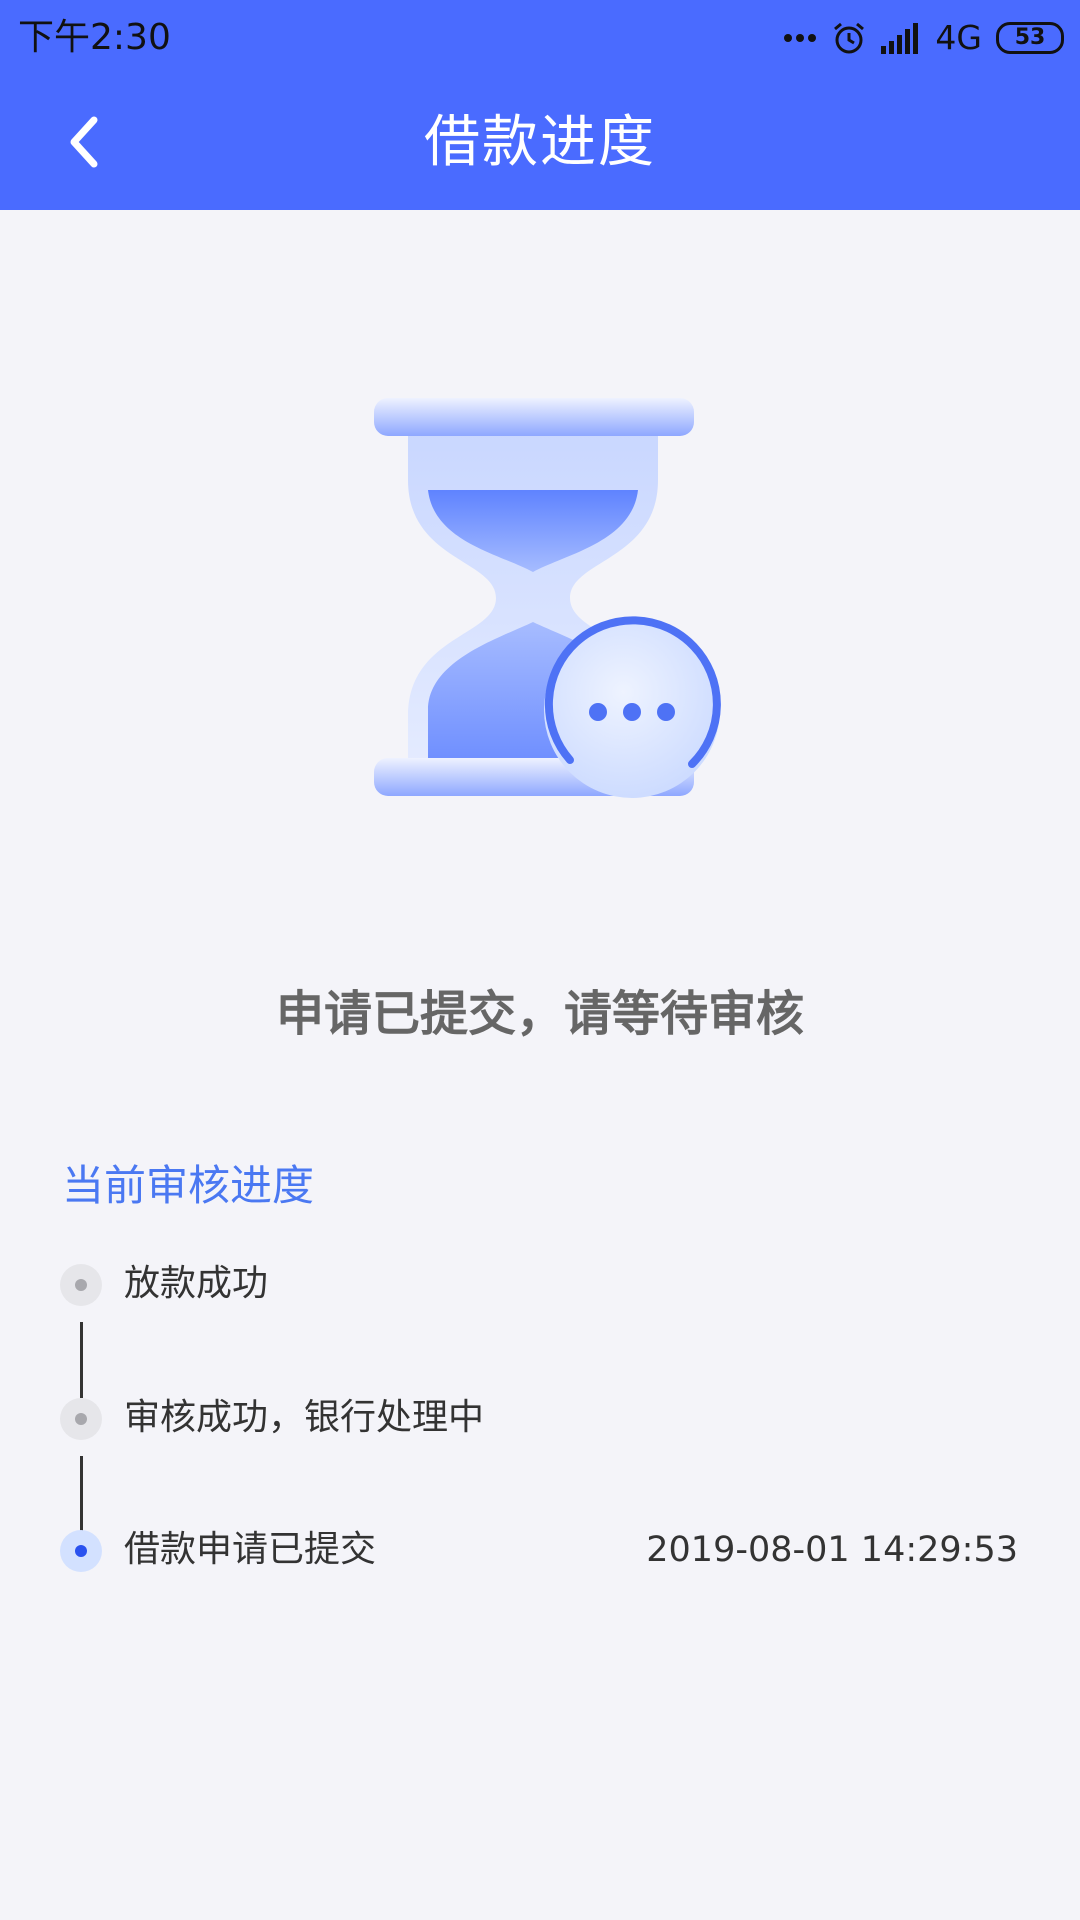  I want to click on status-time: 下午2:30, so click(94, 37).